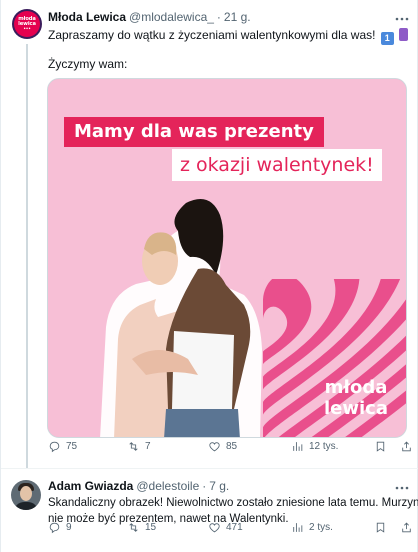  Describe the element at coordinates (148, 446) in the screenshot. I see `retweet-count: 7` at that location.